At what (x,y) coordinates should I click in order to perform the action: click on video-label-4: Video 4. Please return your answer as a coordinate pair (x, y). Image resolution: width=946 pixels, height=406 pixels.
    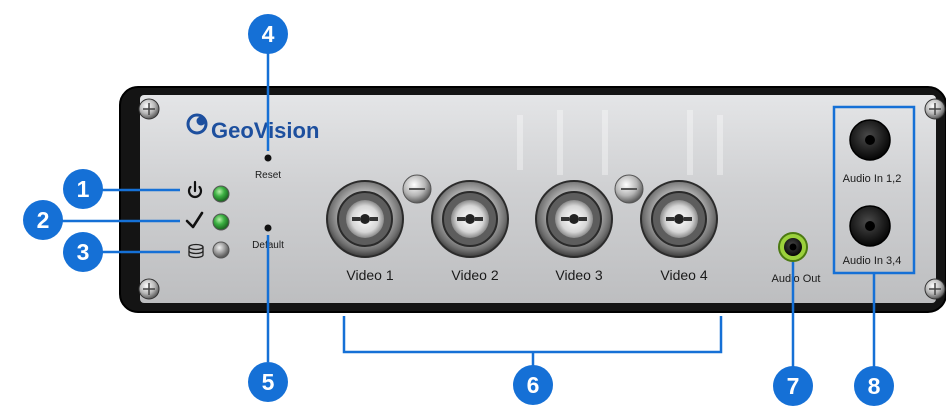
    Looking at the image, I should click on (683, 275).